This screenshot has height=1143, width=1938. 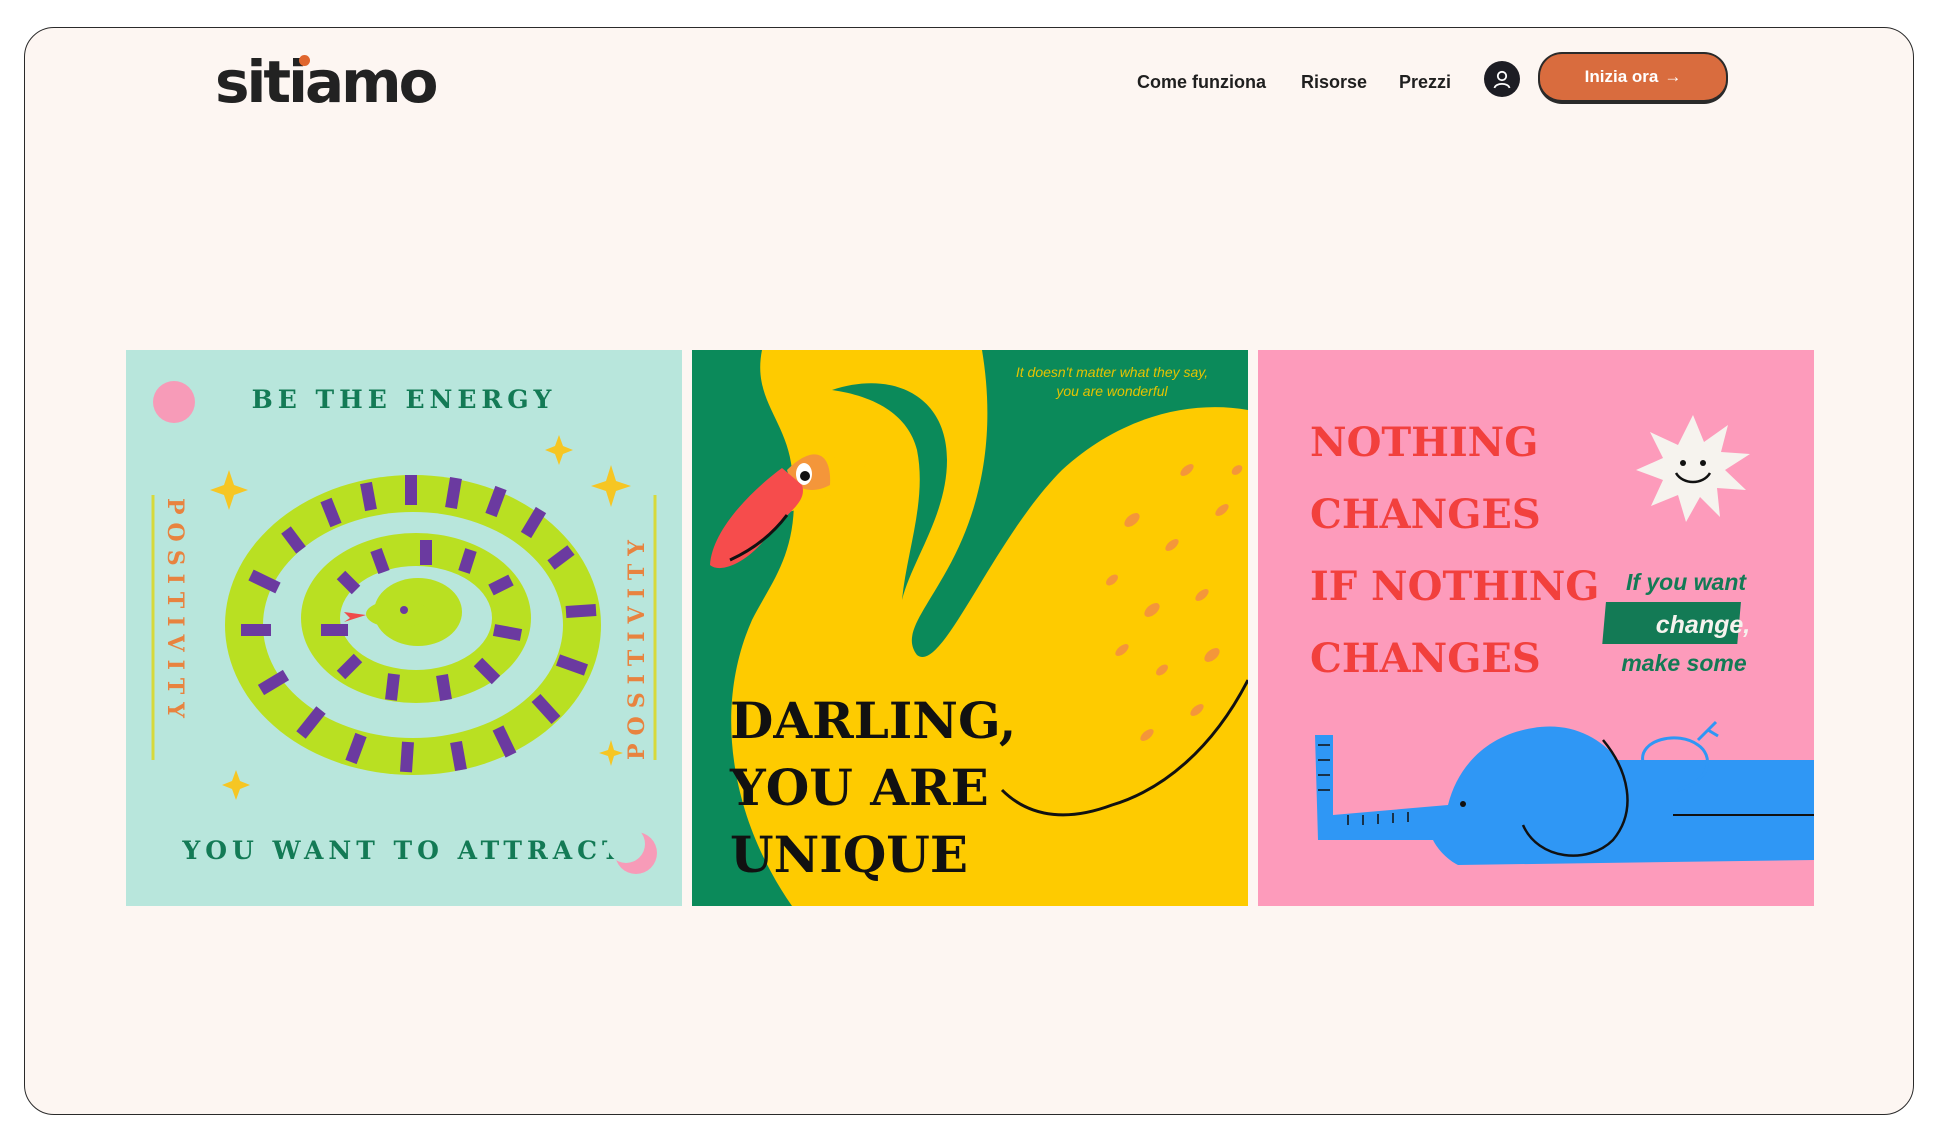 What do you see at coordinates (1111, 391) in the screenshot?
I see `darling-small-line2: you are wonderful` at bounding box center [1111, 391].